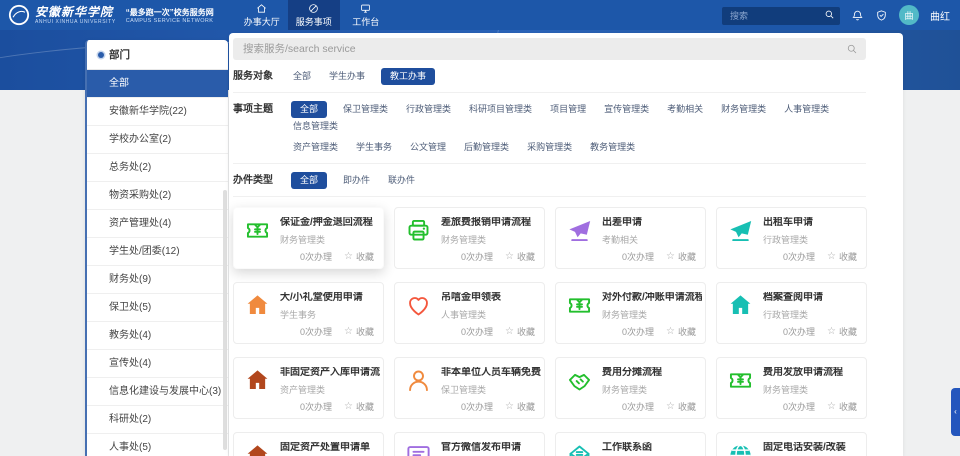  Describe the element at coordinates (401, 180) in the screenshot. I see `filter-option: 联办件` at that location.